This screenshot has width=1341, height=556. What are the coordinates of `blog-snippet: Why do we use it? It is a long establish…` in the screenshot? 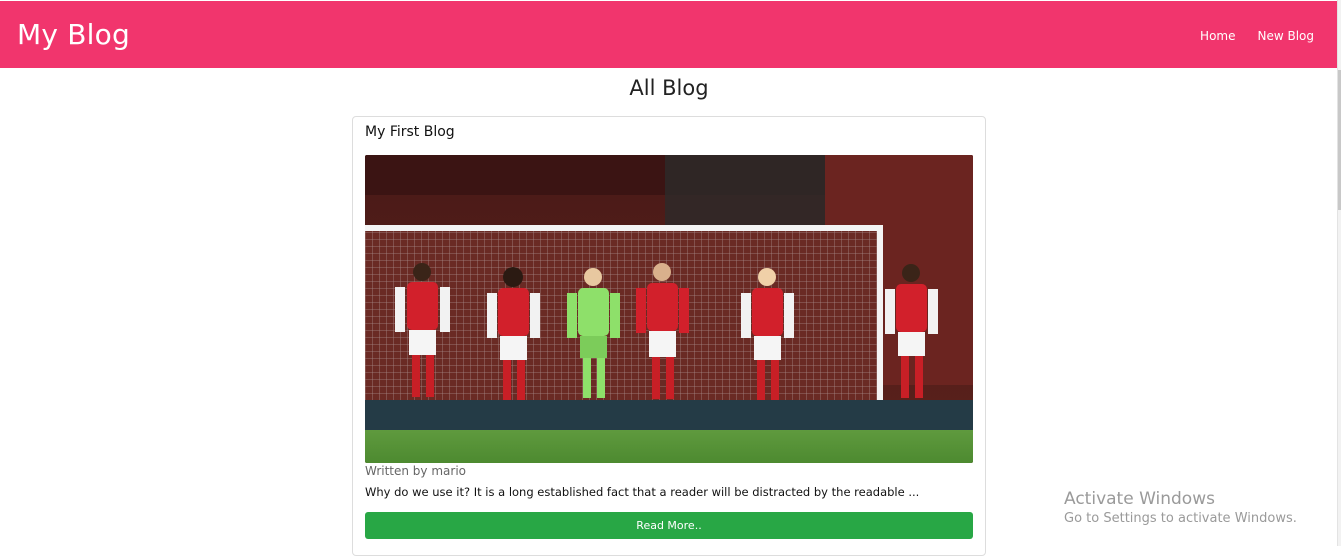 It's located at (642, 492).